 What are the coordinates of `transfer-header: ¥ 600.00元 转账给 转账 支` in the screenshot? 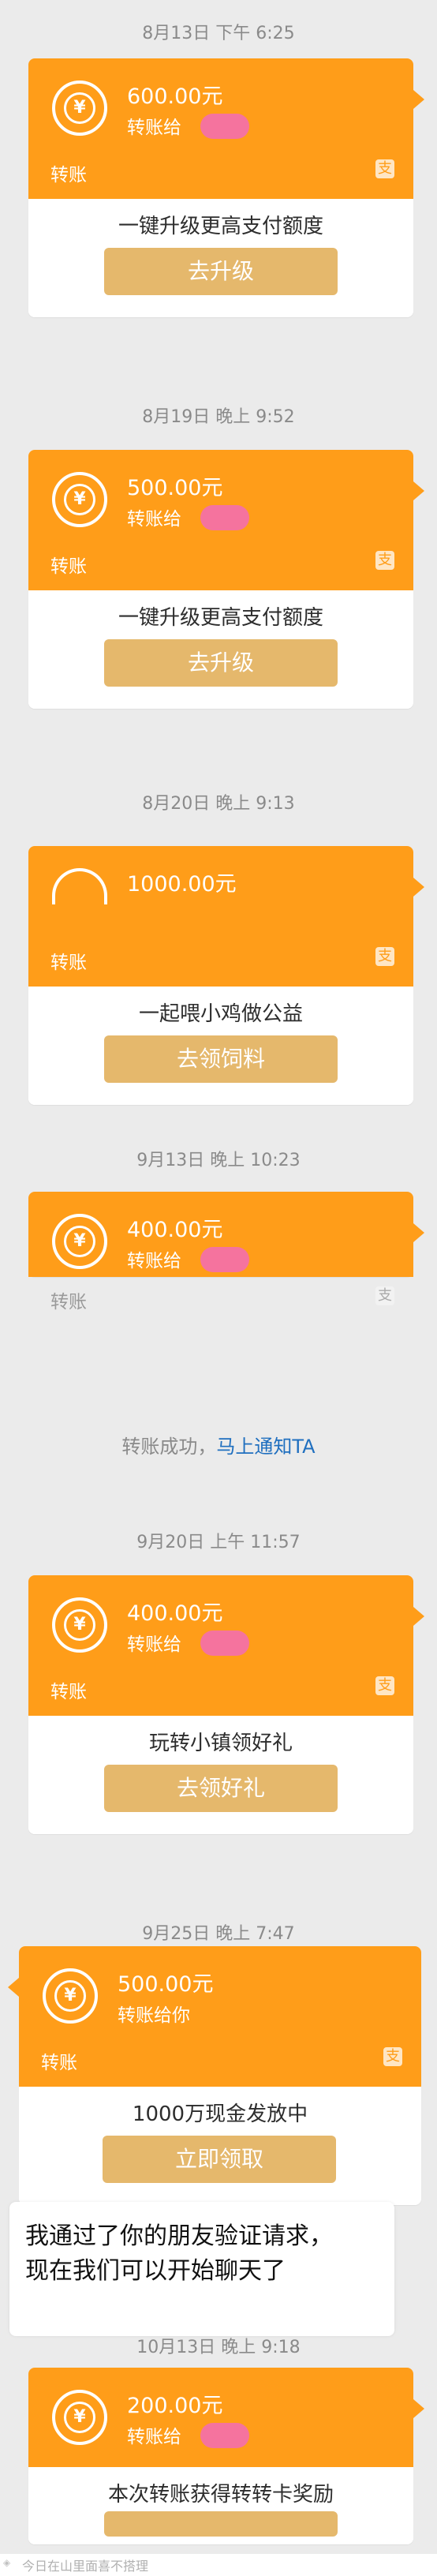 It's located at (226, 128).